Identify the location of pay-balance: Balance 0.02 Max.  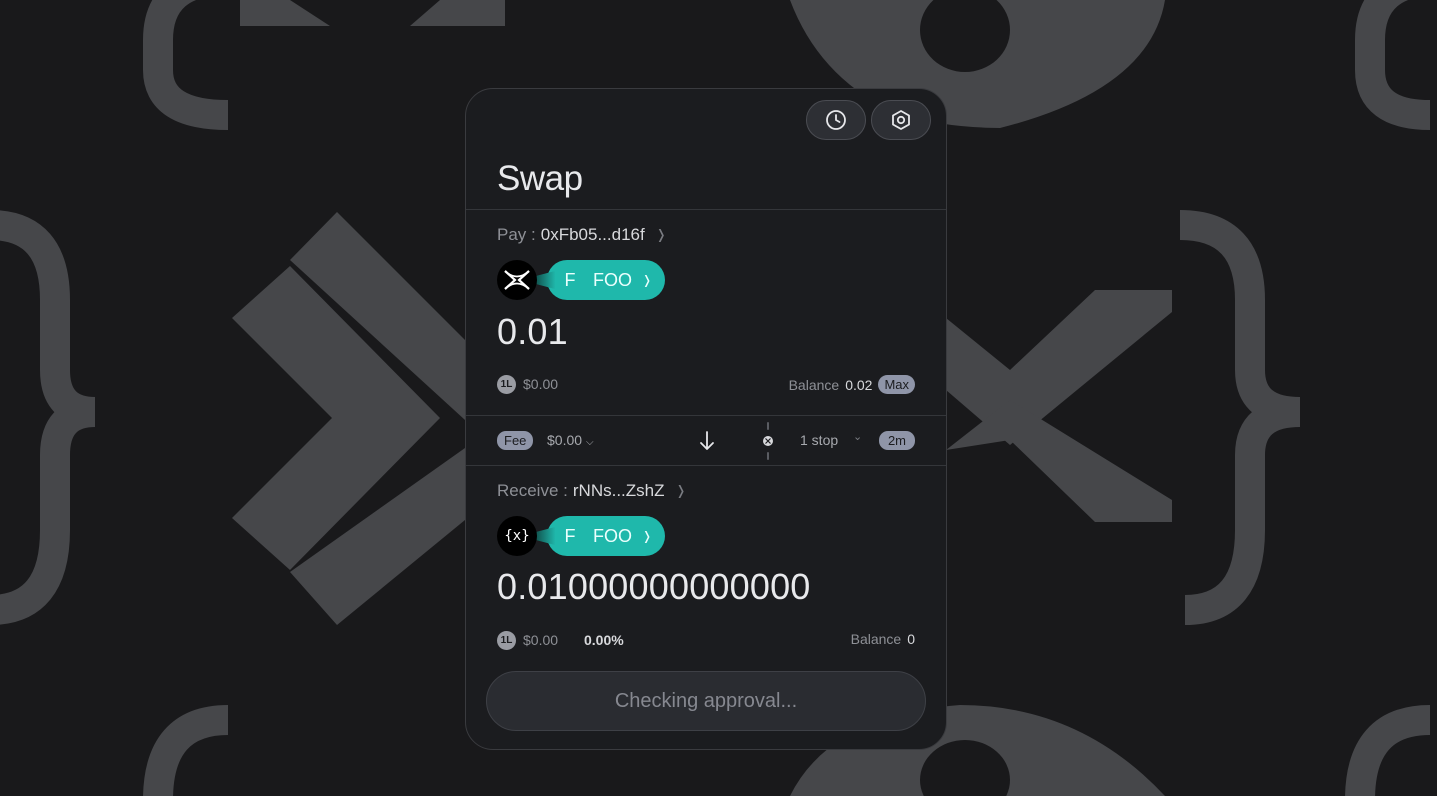
(852, 384).